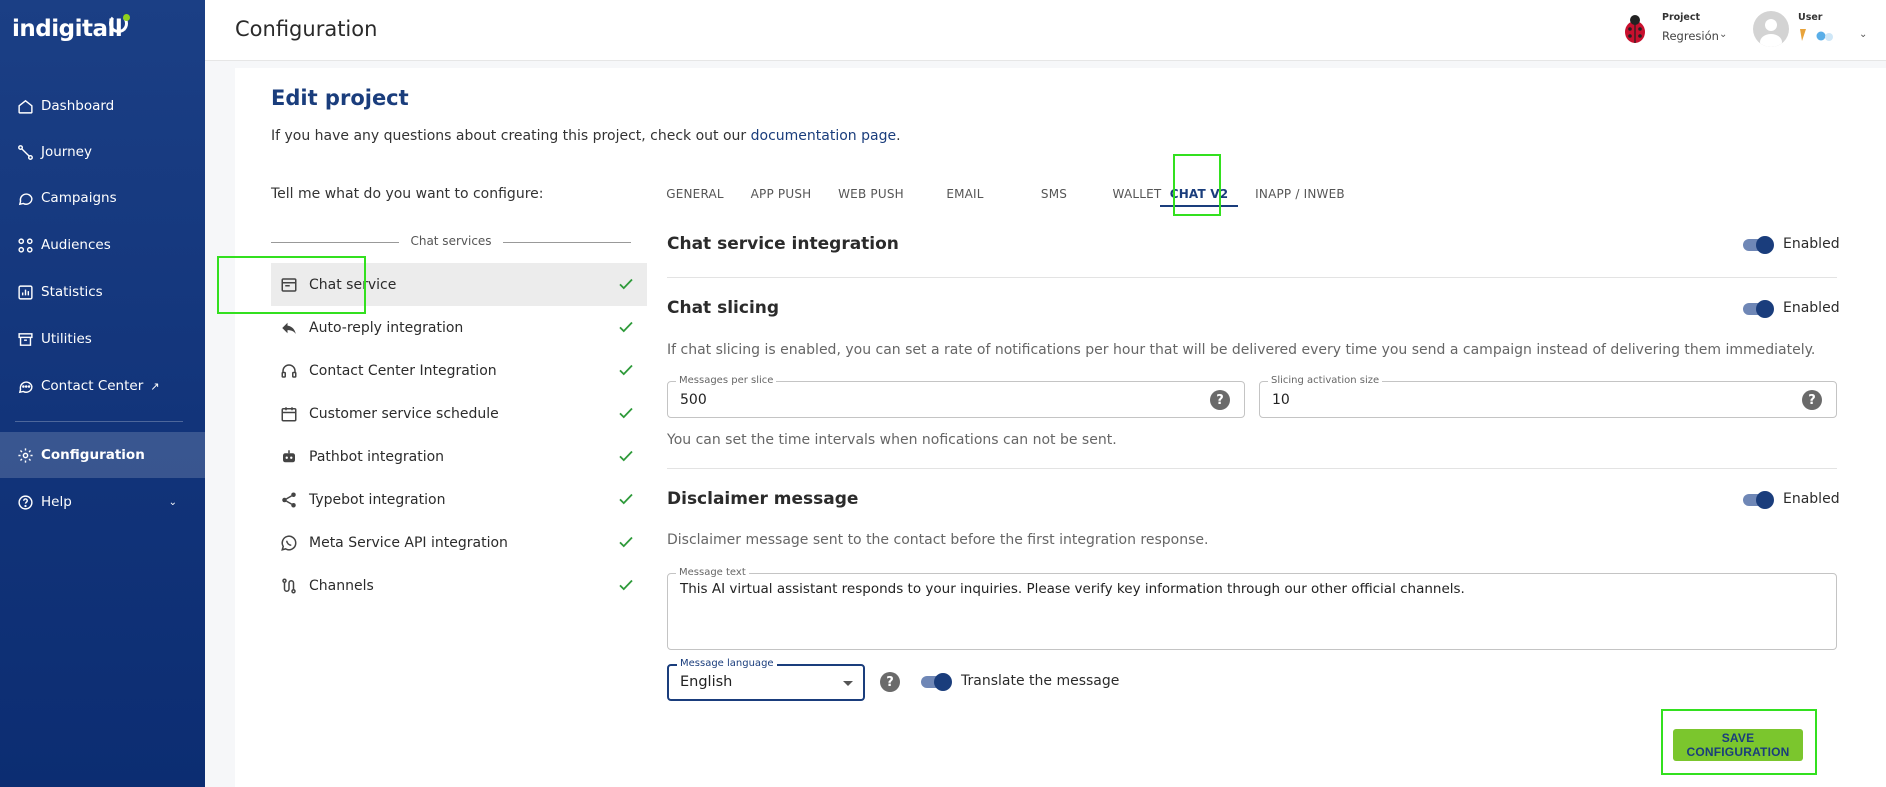  What do you see at coordinates (306, 29) in the screenshot?
I see `page-title: Configuration` at bounding box center [306, 29].